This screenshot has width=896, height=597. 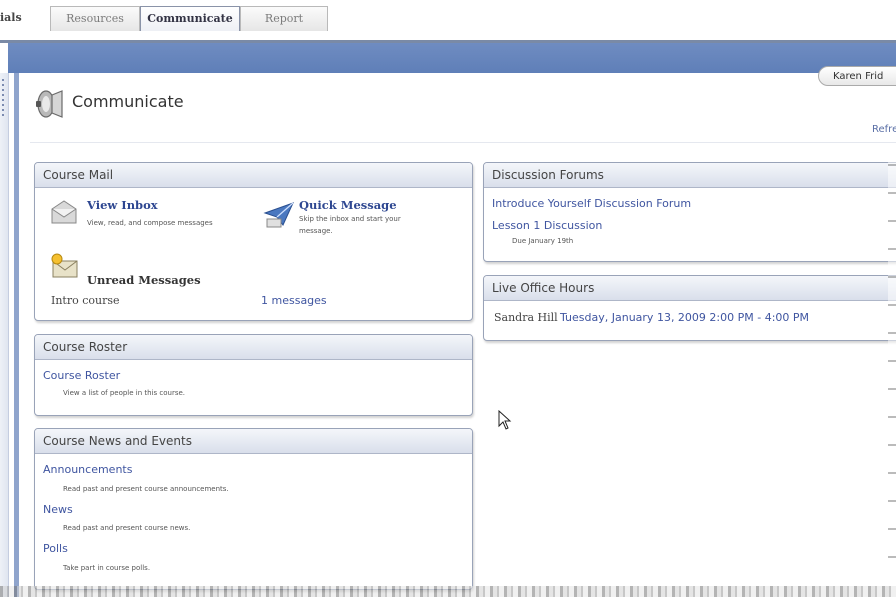 I want to click on torn-edge, so click(x=448, y=591).